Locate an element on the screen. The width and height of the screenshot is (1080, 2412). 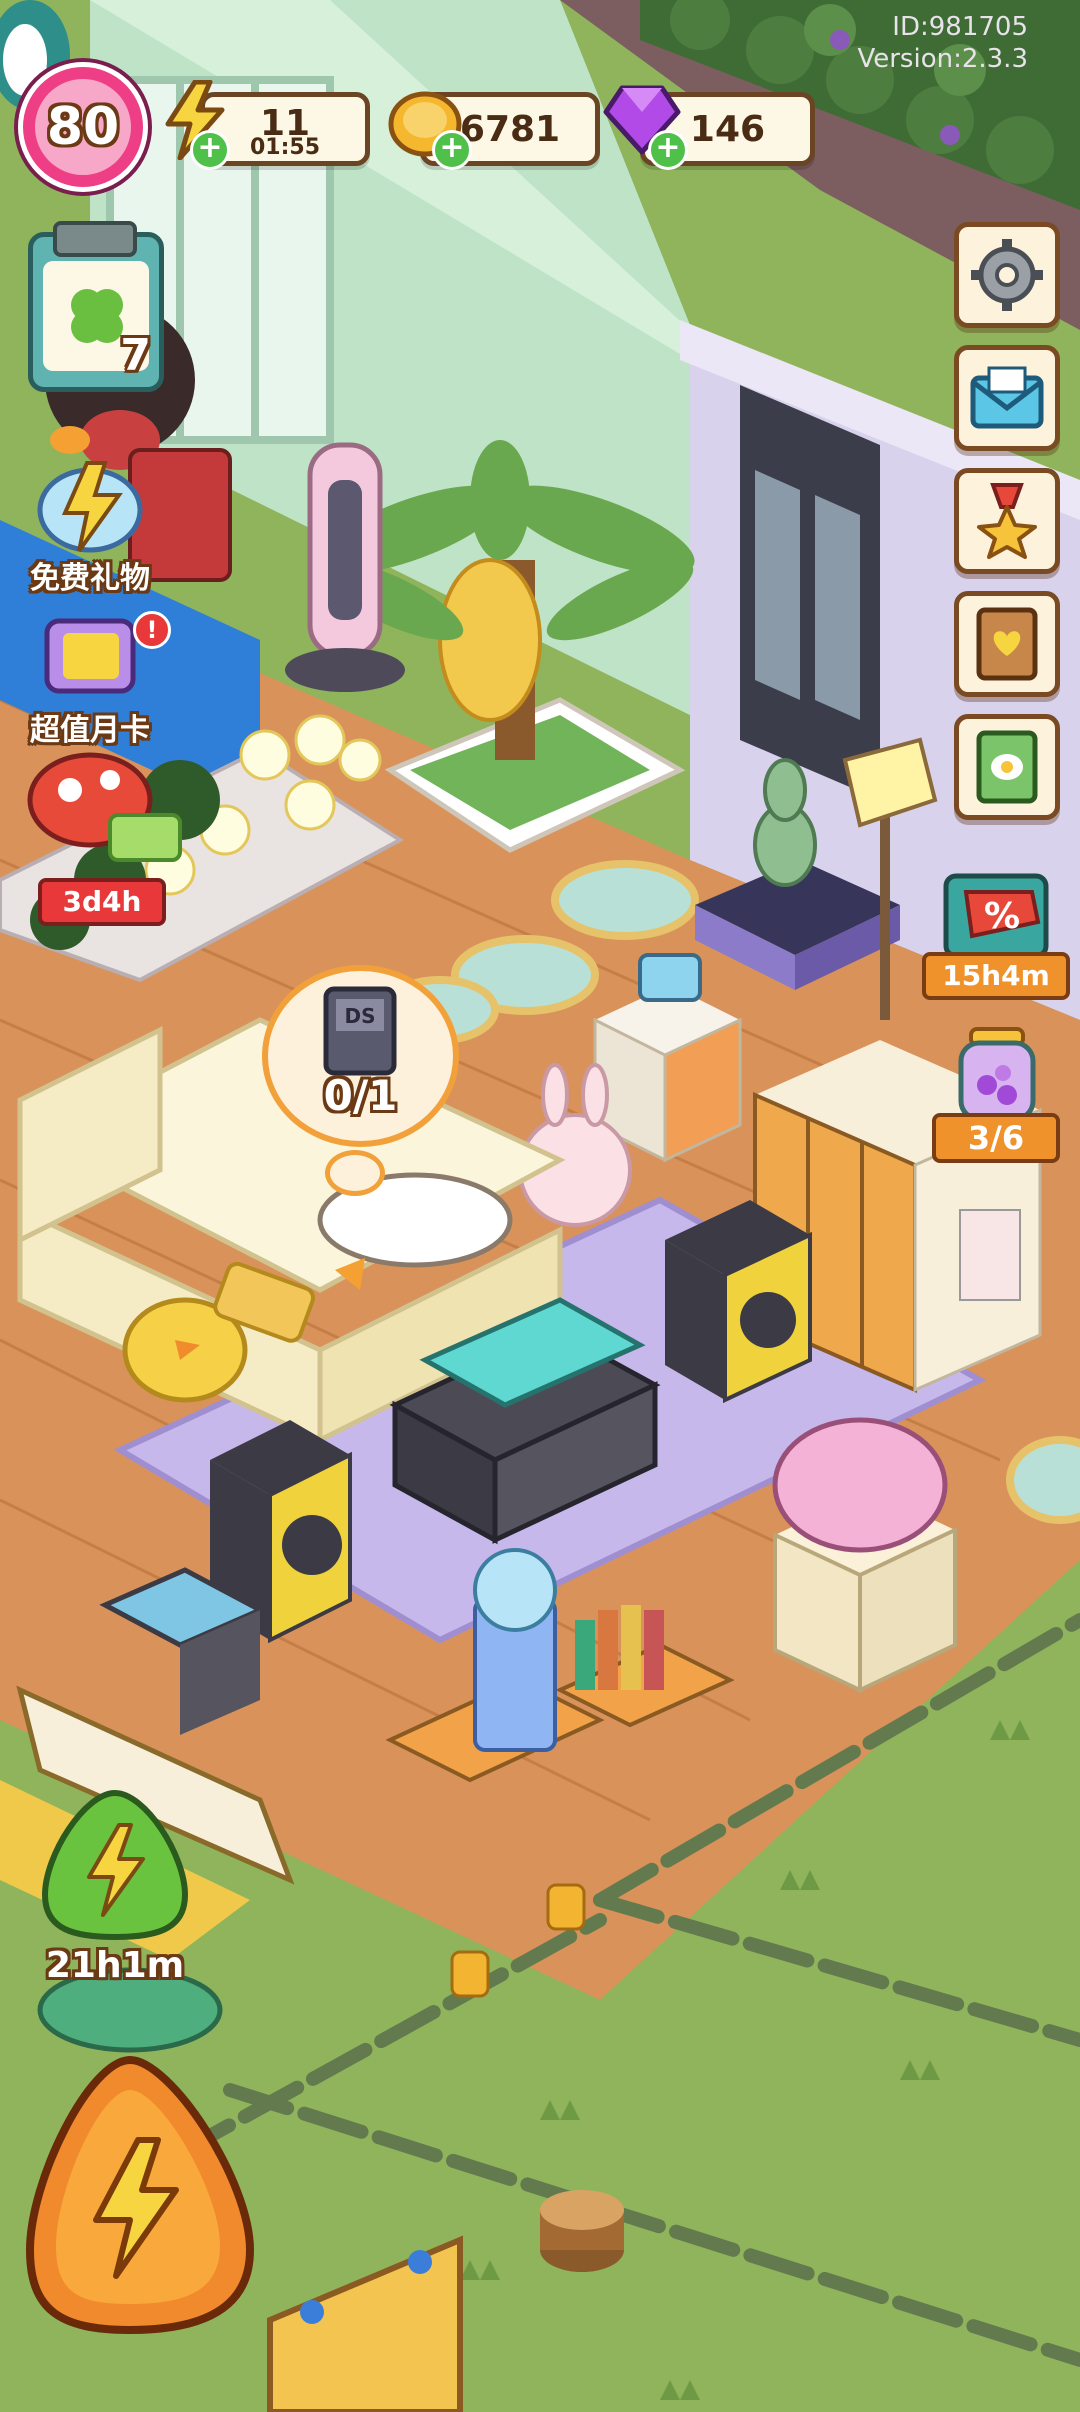
achievement-medal-button is located at coordinates (1007, 521).